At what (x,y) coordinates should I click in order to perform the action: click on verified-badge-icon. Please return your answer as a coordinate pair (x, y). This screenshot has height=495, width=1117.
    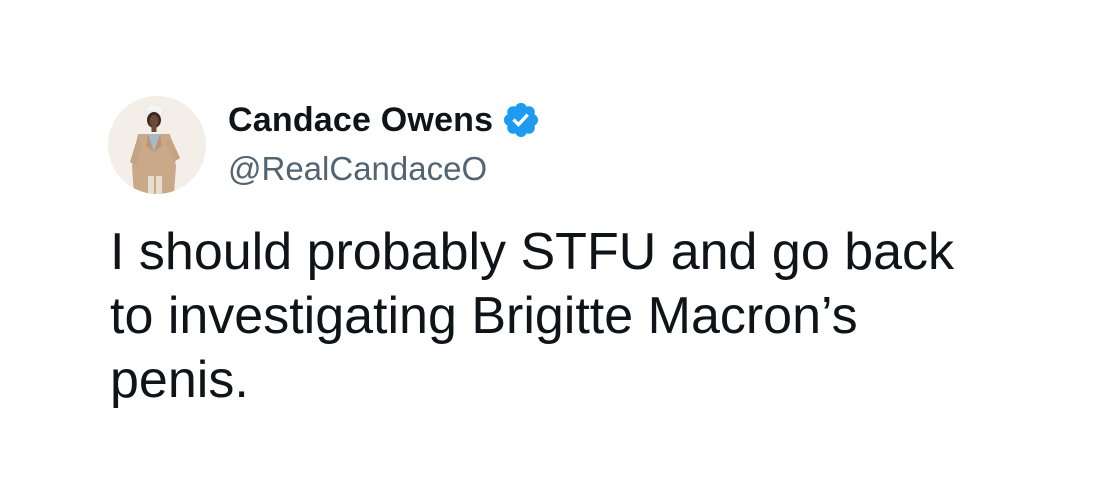
    Looking at the image, I should click on (521, 120).